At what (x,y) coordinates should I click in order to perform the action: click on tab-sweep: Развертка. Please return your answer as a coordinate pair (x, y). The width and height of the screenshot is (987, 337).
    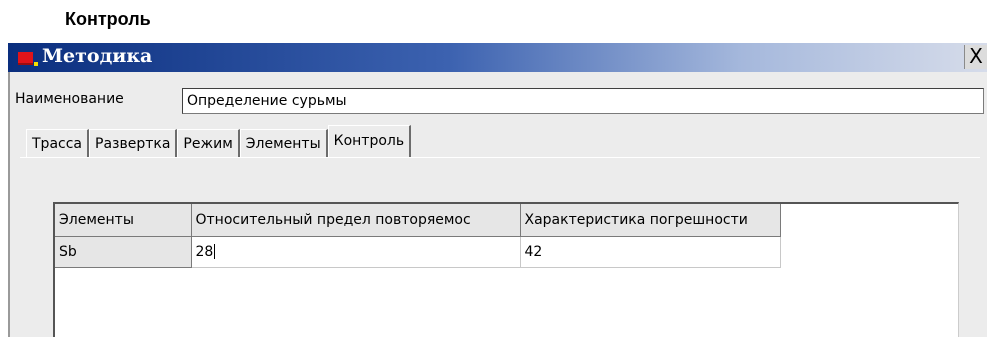
    Looking at the image, I should click on (133, 143).